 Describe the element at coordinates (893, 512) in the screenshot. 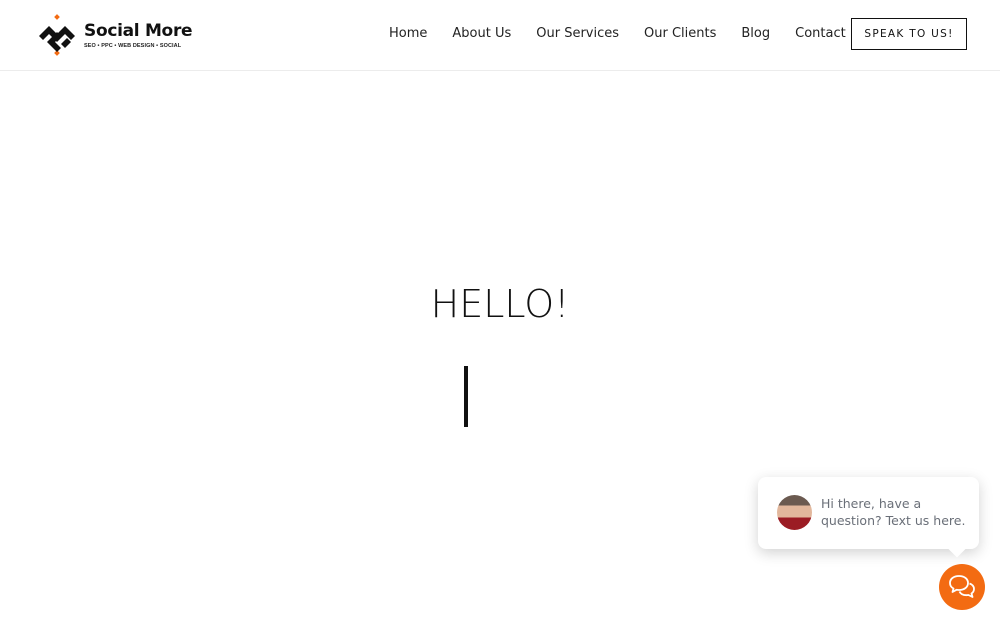

I see `chat-prompt-text: Hi there, have a question? Text us here.` at that location.